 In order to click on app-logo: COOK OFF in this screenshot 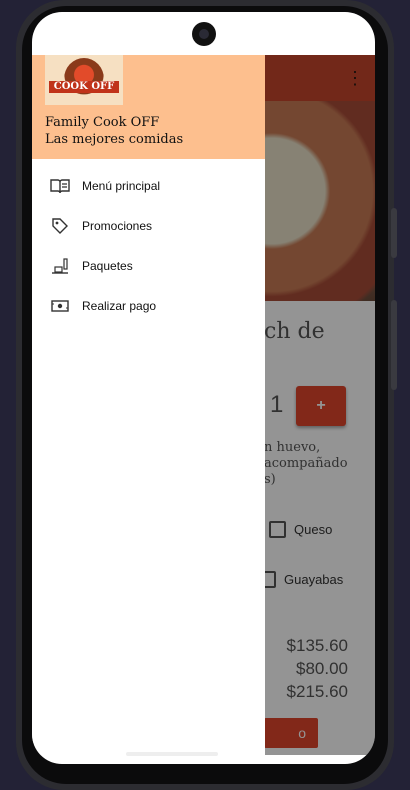, I will do `click(84, 80)`.